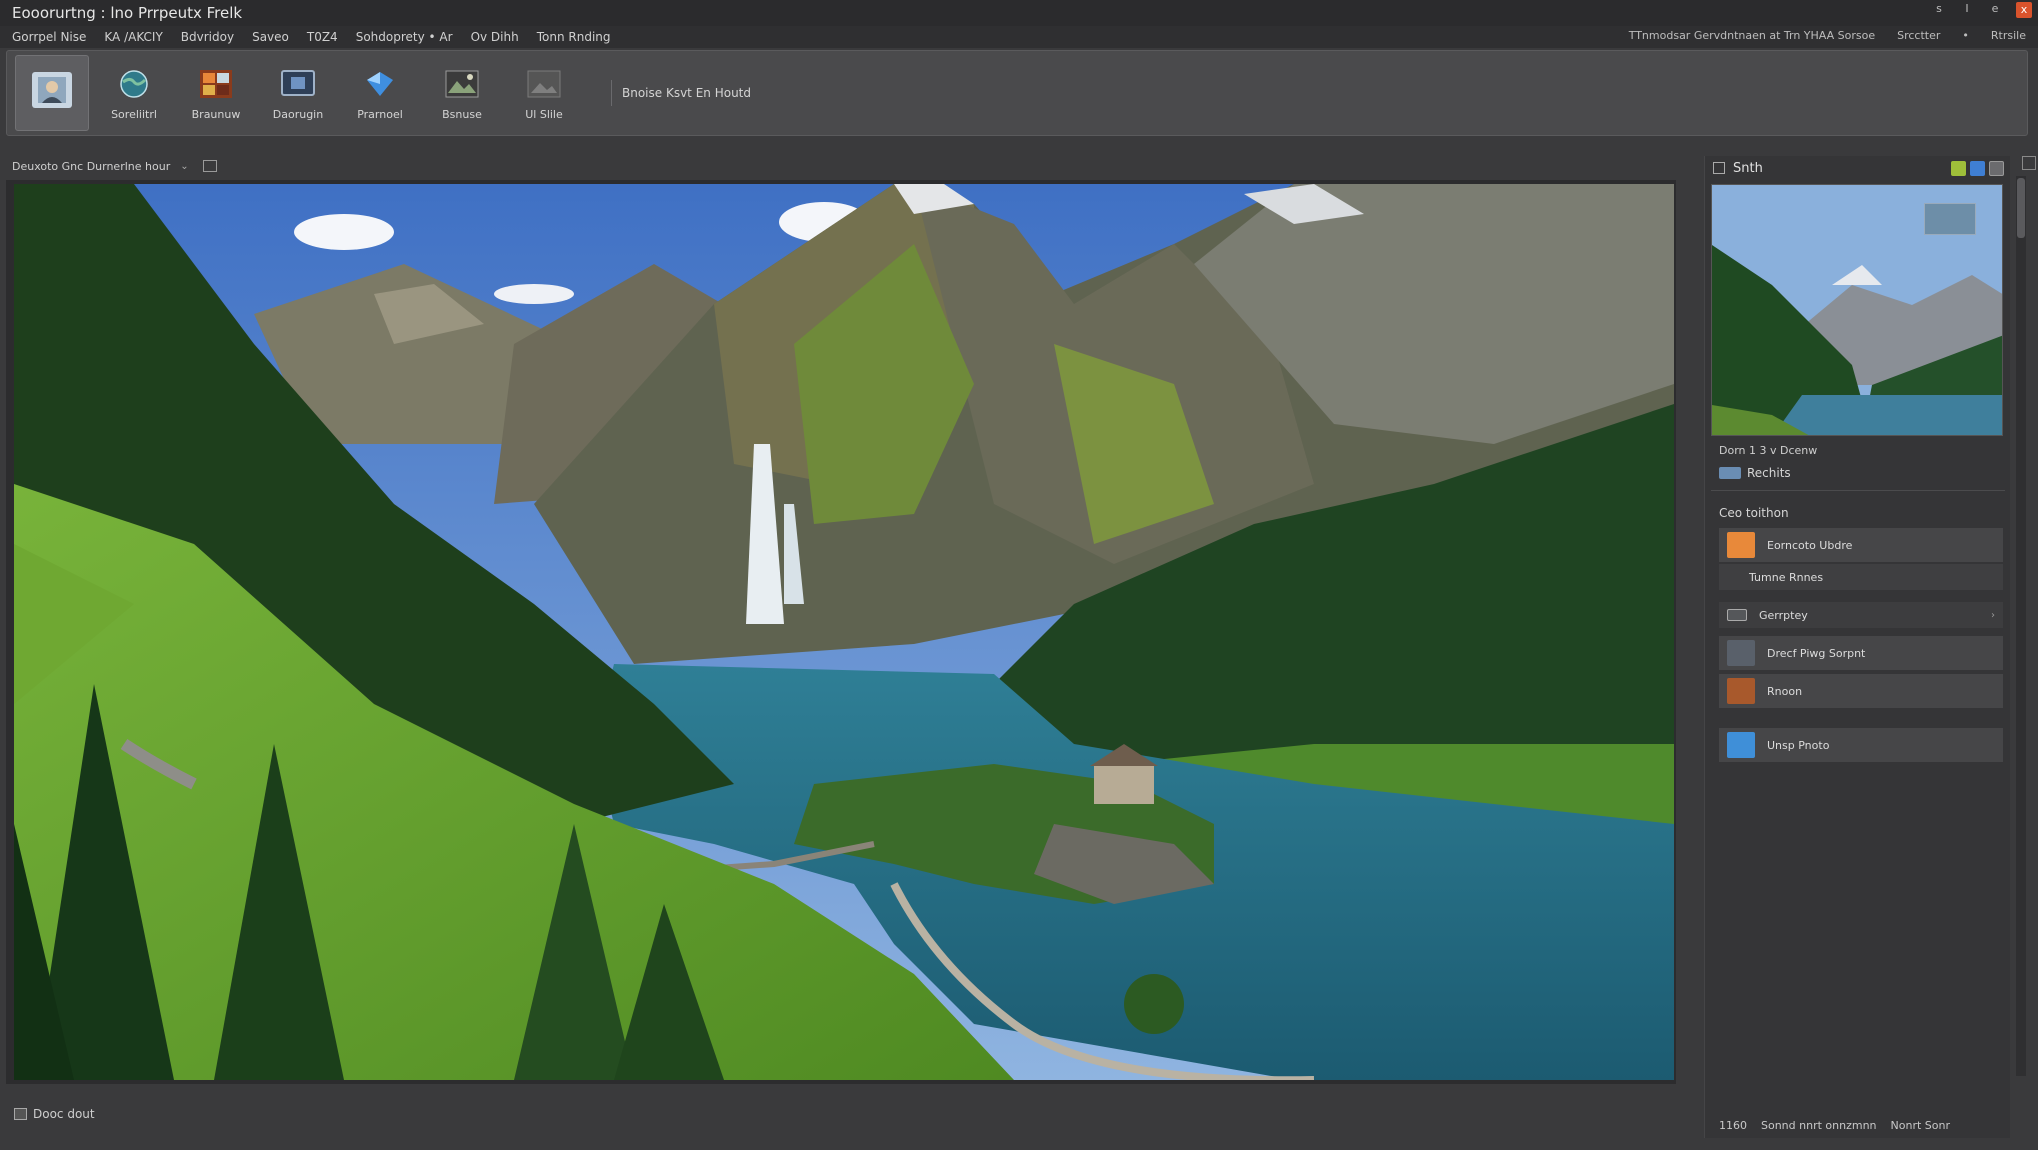 Image resolution: width=2038 pixels, height=1150 pixels. What do you see at coordinates (1861, 745) in the screenshot?
I see `panel-row: Unsp Pnoto` at bounding box center [1861, 745].